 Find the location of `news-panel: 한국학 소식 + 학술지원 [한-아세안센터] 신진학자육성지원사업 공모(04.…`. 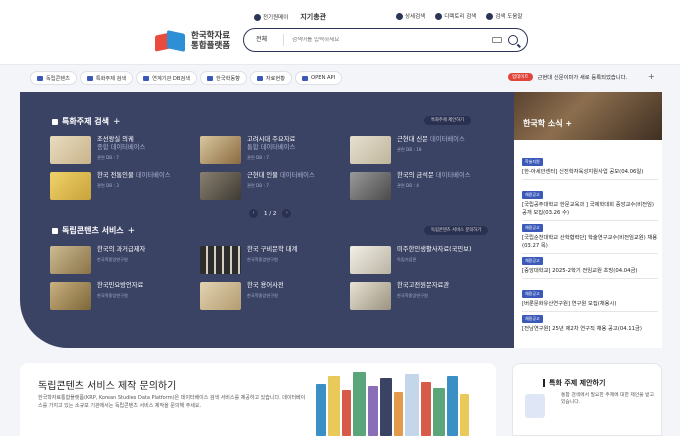

news-panel: 한국학 소식 + 학술지원 [한-아세안센터] 신진학자육성지원사업 공모(04.… is located at coordinates (588, 220).